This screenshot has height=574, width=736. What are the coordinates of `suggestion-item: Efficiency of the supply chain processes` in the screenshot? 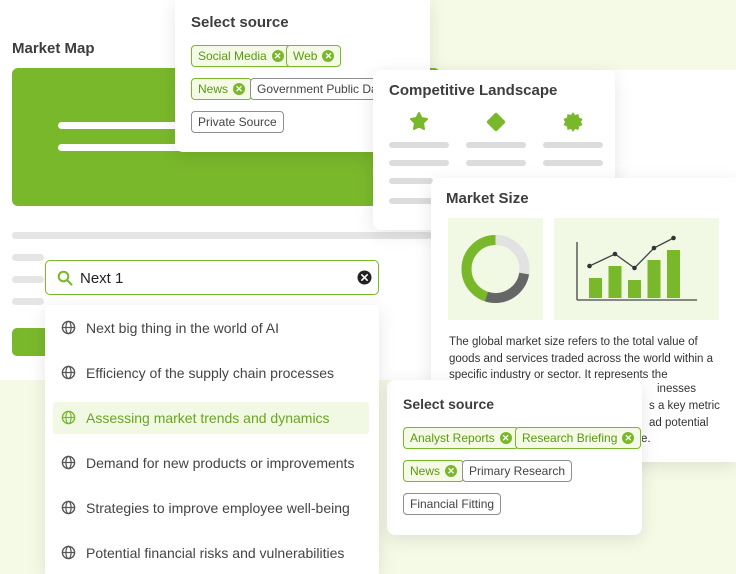 It's located at (211, 373).